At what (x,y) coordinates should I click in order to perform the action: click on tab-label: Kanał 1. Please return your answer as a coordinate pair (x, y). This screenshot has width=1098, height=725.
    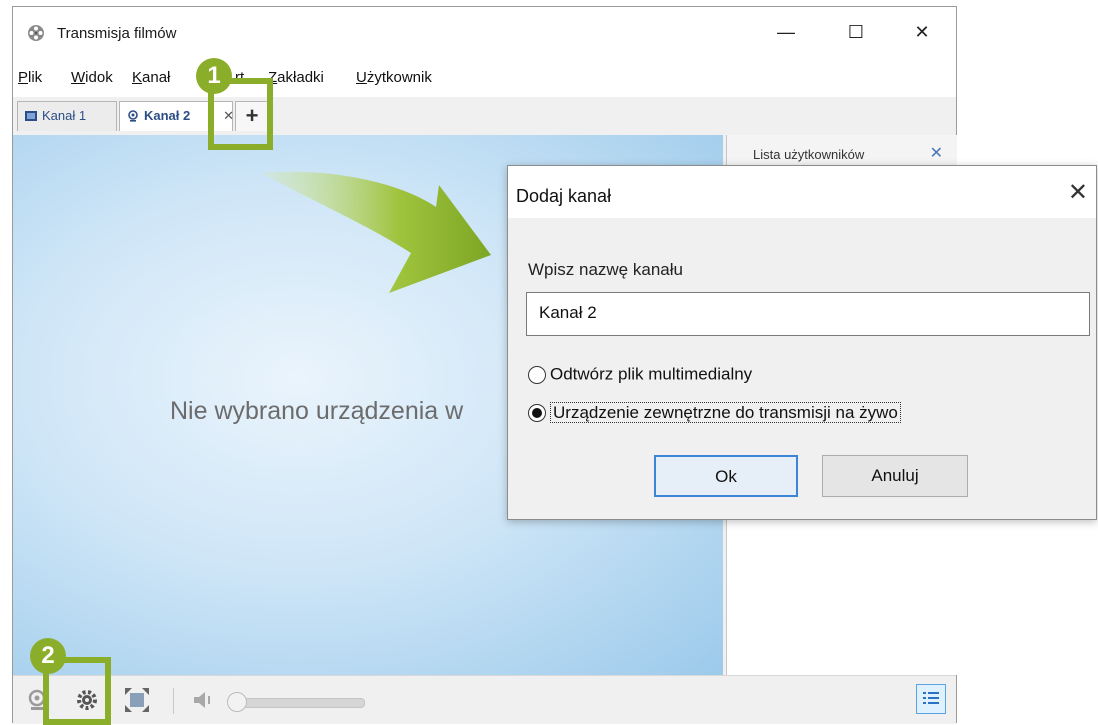
    Looking at the image, I should click on (64, 115).